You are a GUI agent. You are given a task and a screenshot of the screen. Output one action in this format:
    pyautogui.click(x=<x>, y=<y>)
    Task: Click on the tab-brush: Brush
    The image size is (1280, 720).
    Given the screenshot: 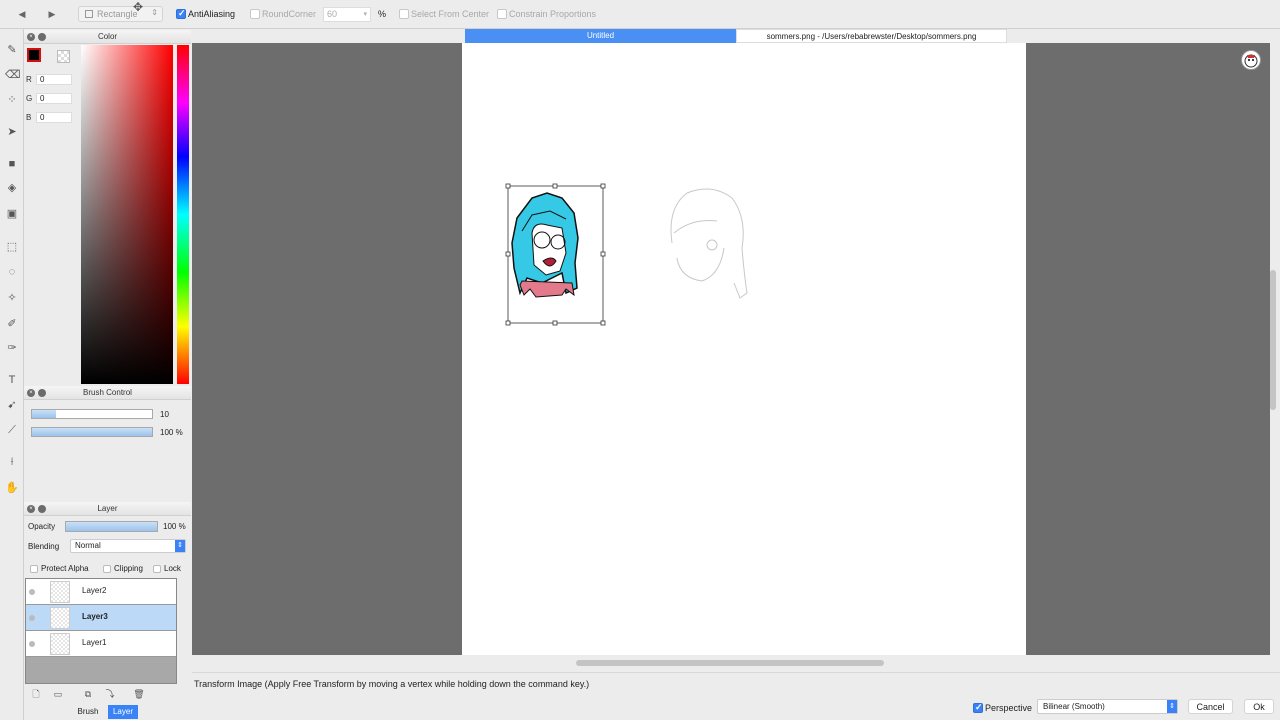 What is the action you would take?
    pyautogui.click(x=88, y=712)
    